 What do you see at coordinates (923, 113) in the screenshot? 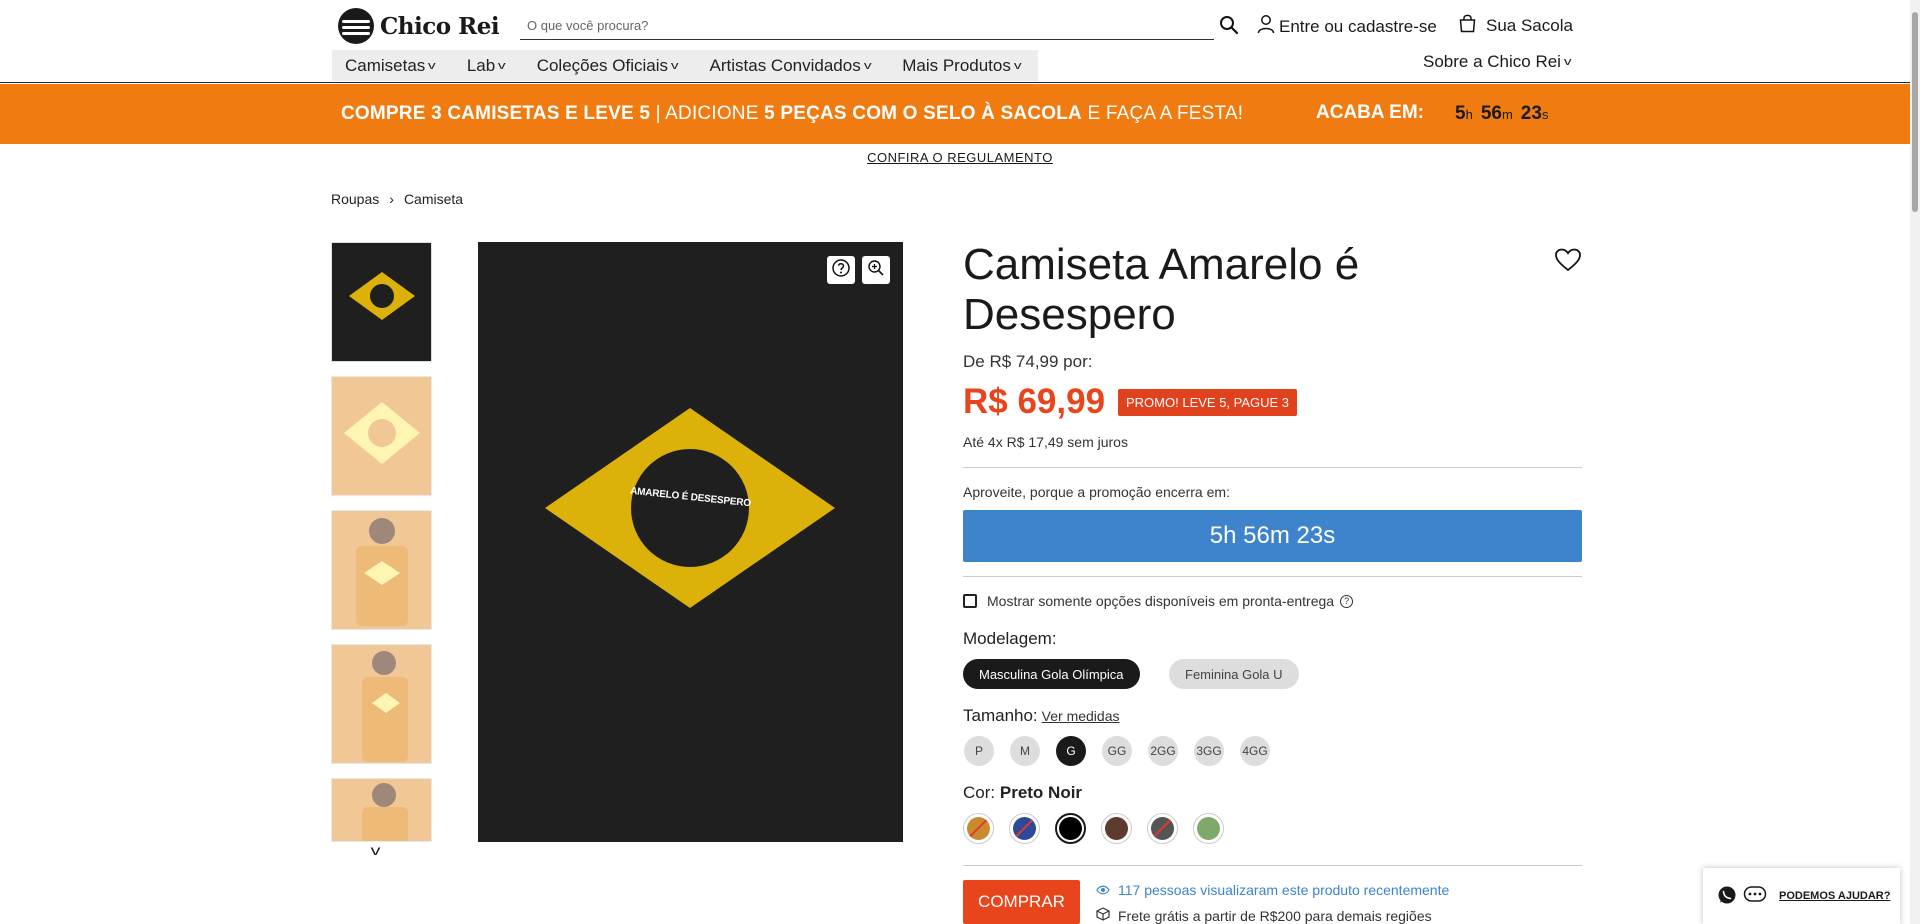
I see `promo-highlight: 5 PEÇAS COM O SELO À SACOLA` at bounding box center [923, 113].